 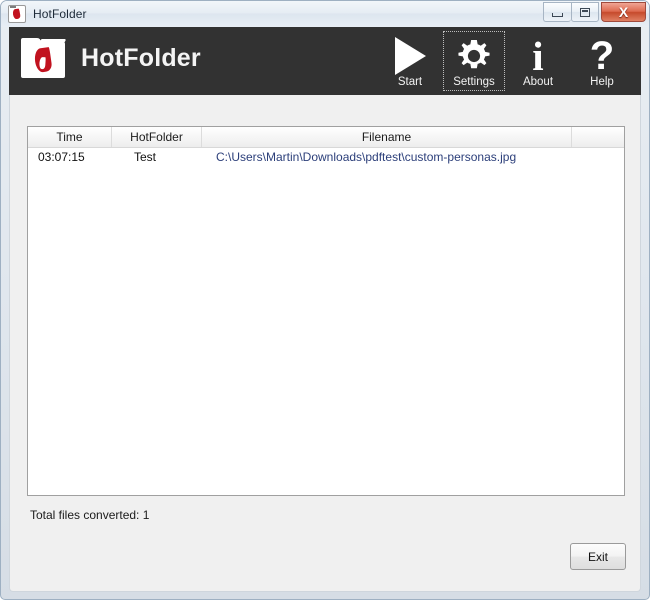 What do you see at coordinates (141, 57) in the screenshot?
I see `brand-name: HotFolder` at bounding box center [141, 57].